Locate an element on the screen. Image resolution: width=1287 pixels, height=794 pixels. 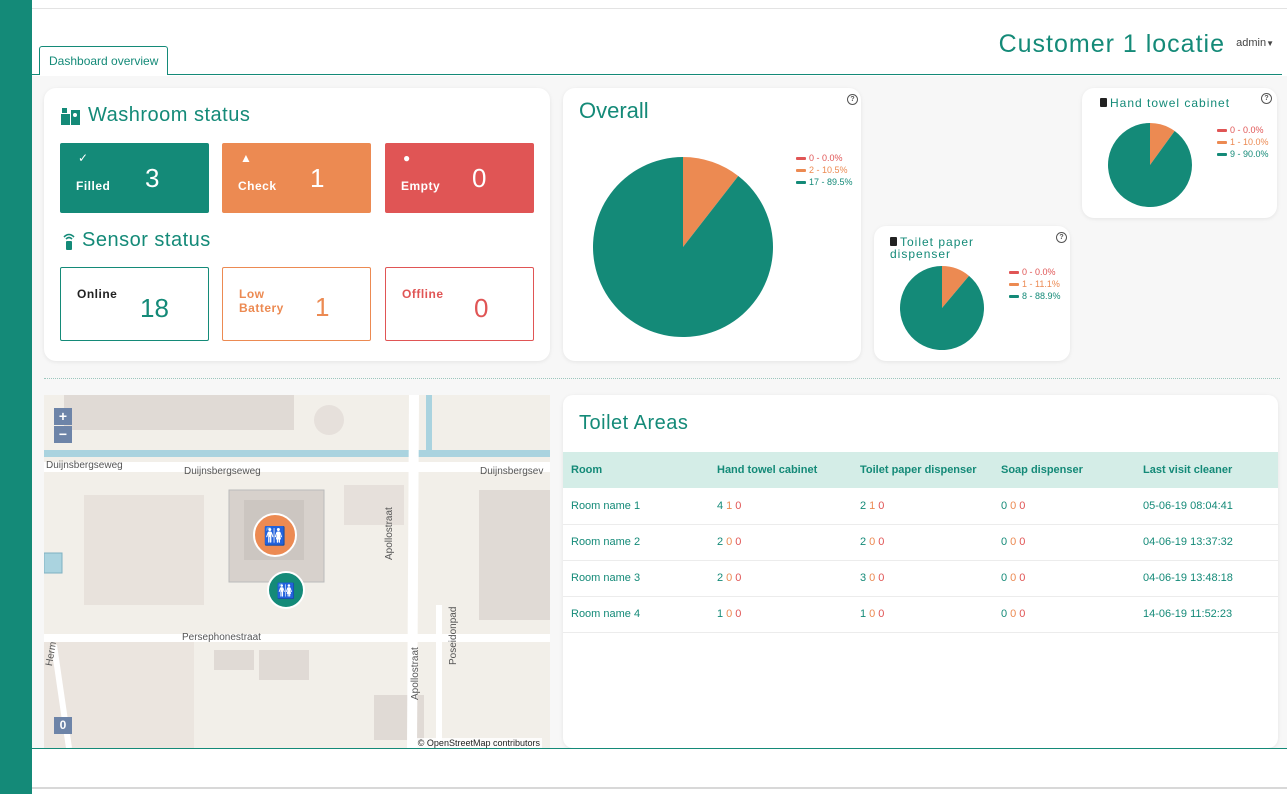
sensor-status-title: Sensor status is located at coordinates (146, 240).